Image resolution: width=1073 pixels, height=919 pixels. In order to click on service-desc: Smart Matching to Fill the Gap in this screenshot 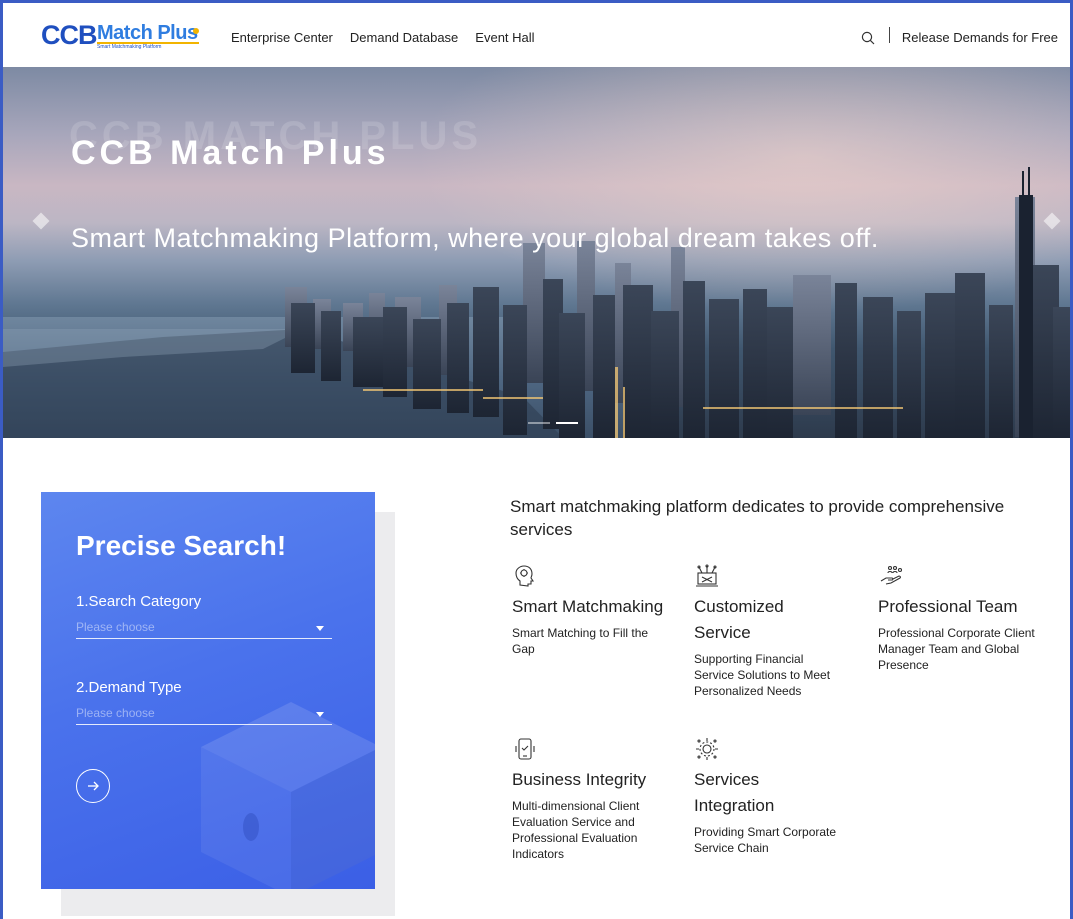, I will do `click(580, 641)`.